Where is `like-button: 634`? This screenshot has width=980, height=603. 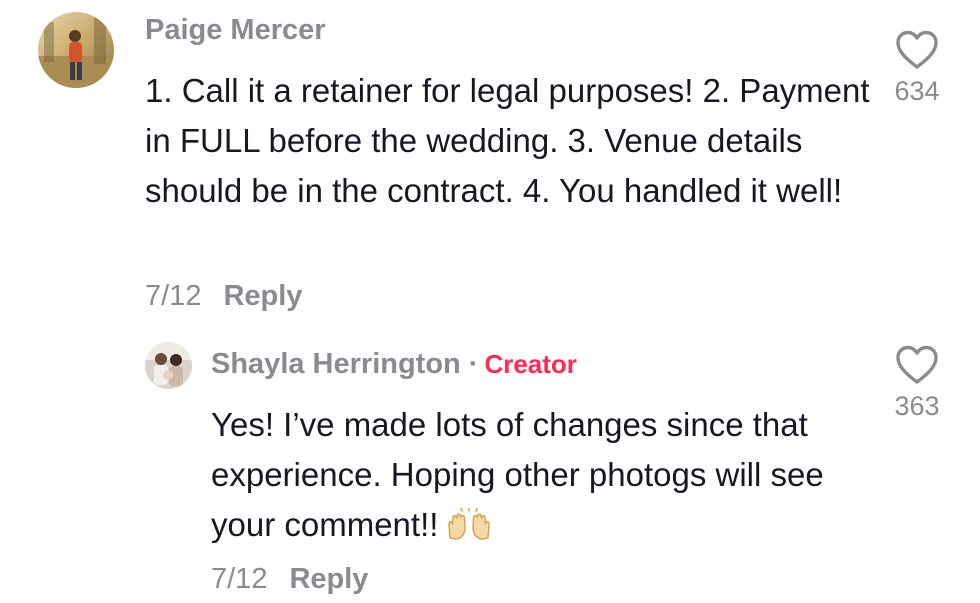 like-button: 634 is located at coordinates (917, 68).